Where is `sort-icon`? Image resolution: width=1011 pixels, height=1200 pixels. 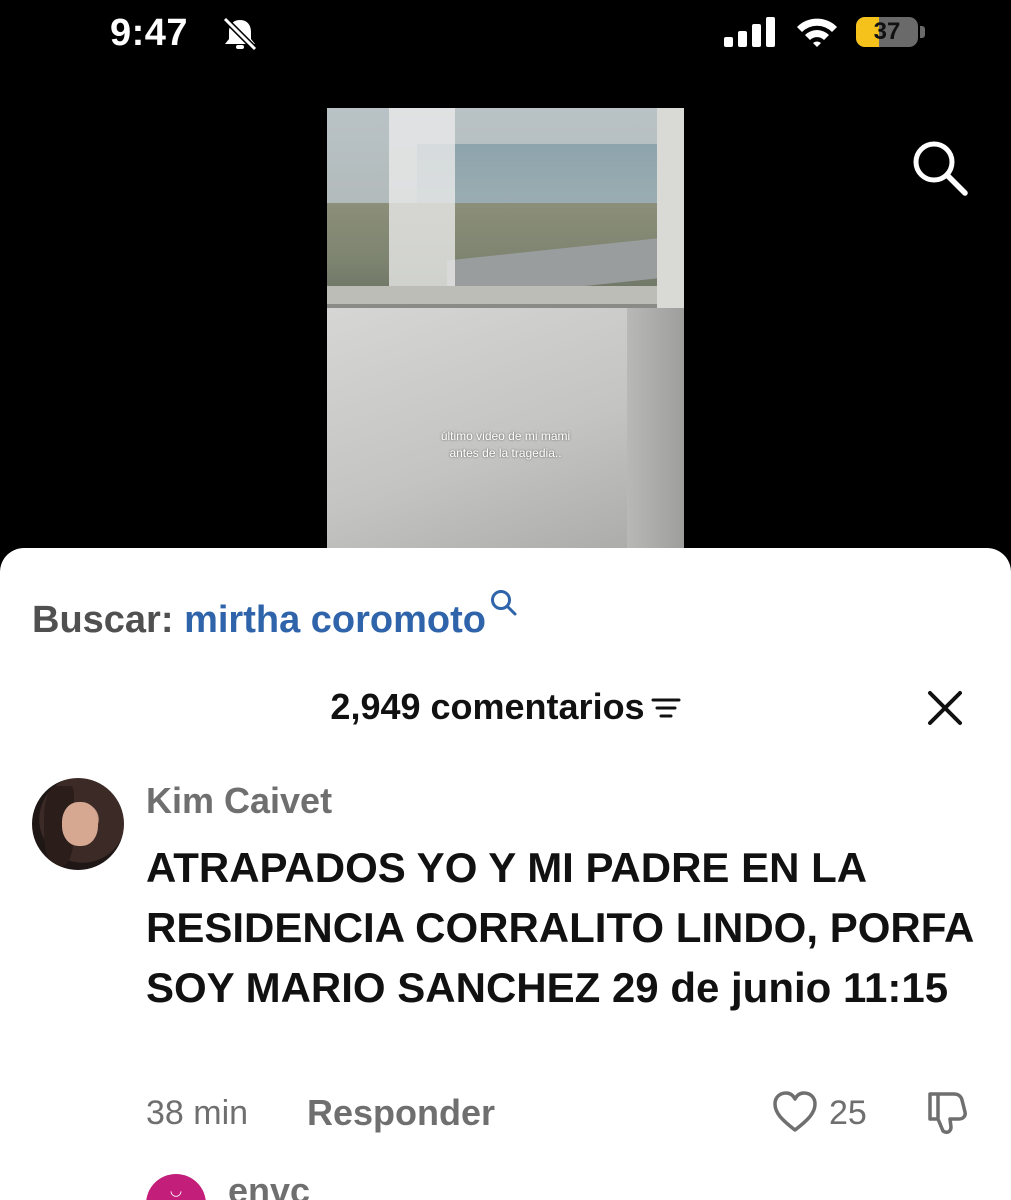
sort-icon is located at coordinates (666, 708).